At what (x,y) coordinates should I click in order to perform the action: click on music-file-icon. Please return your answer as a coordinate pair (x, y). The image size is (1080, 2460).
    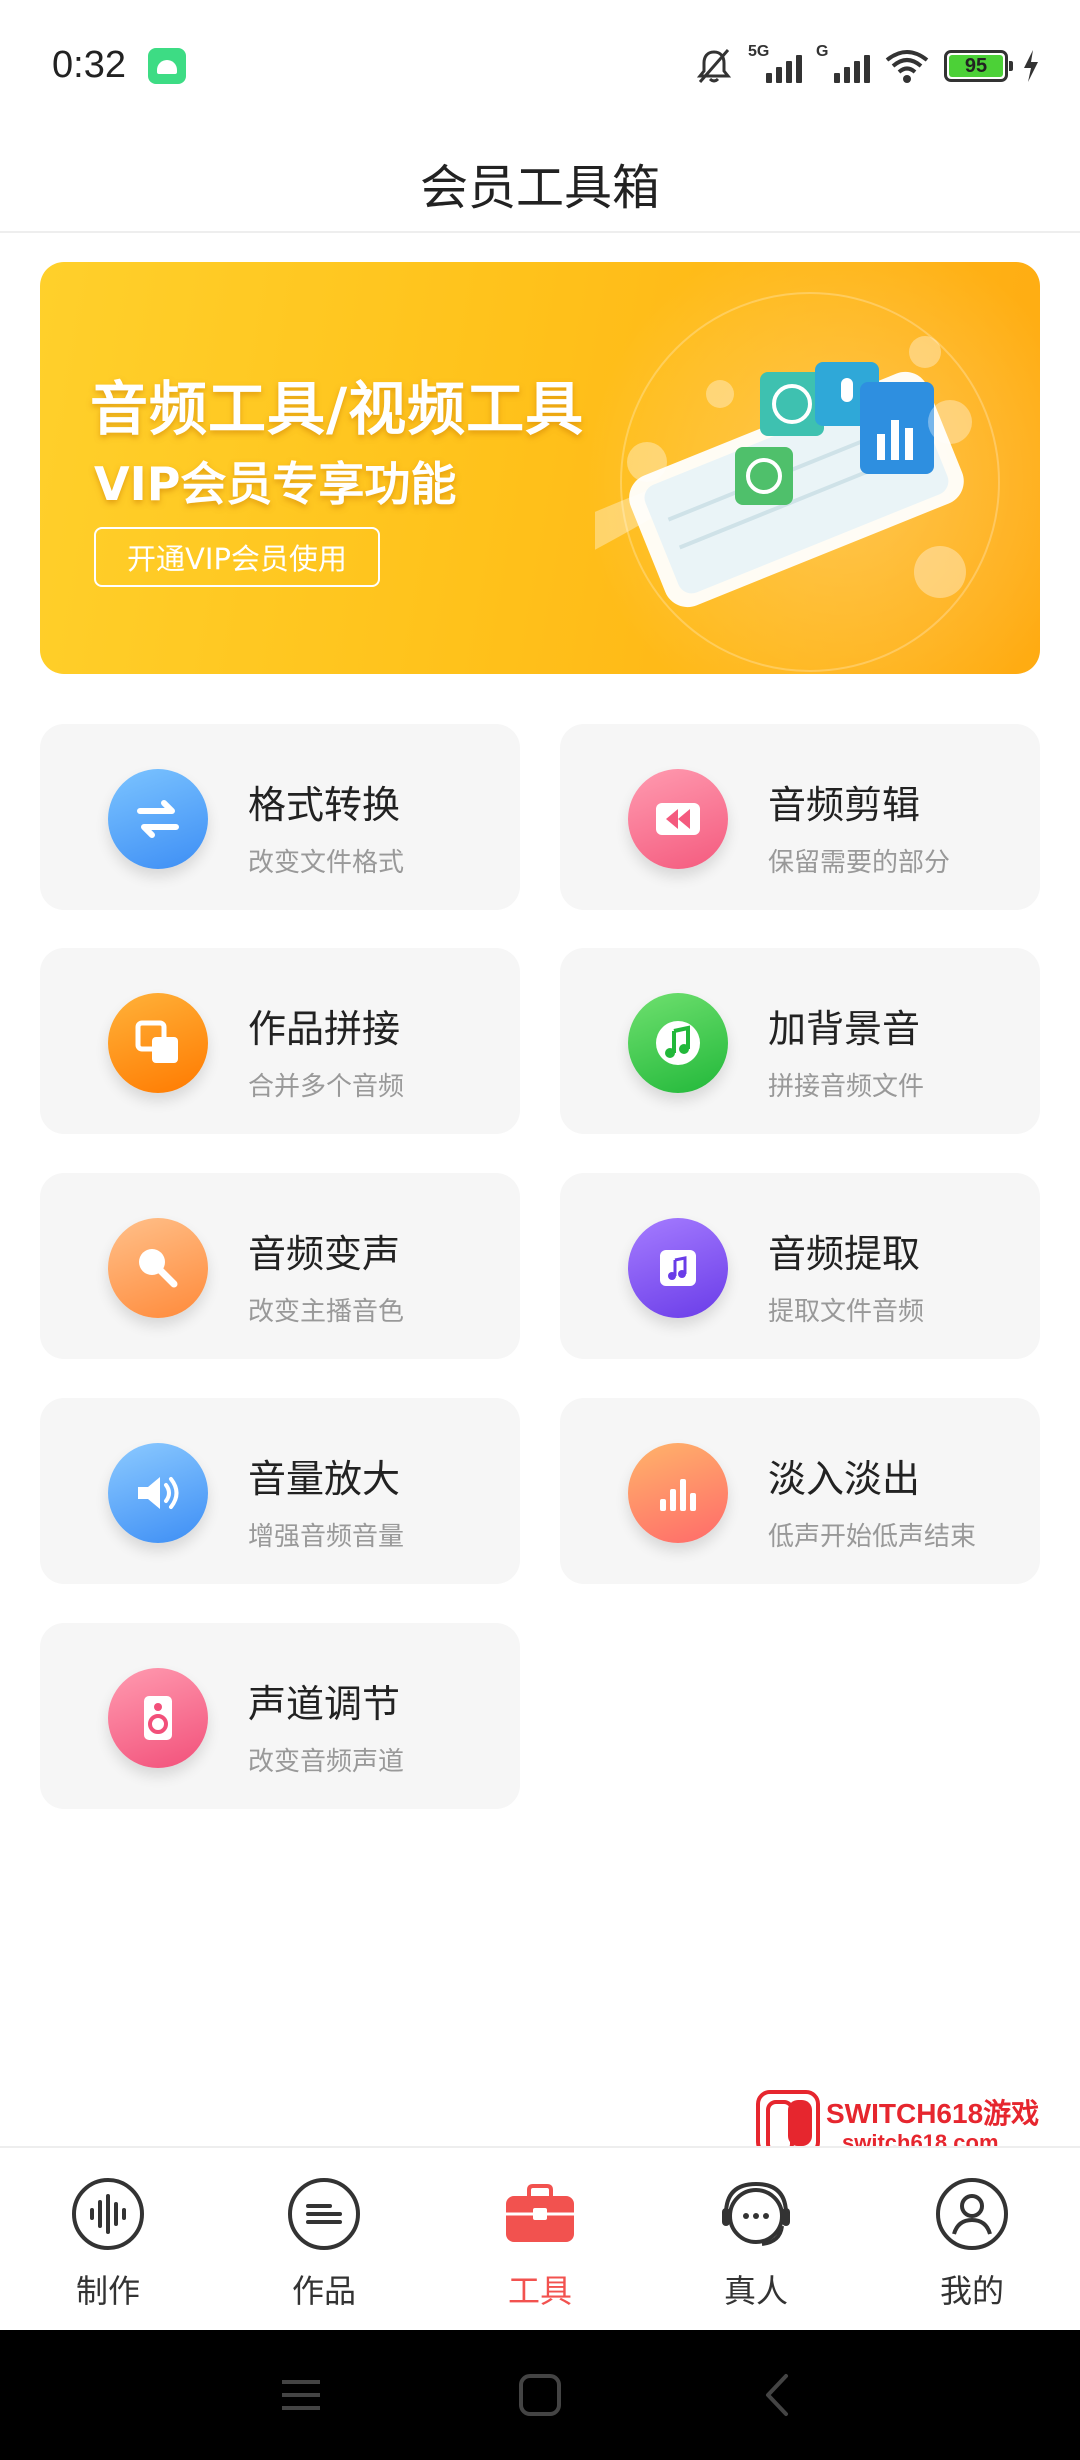
    Looking at the image, I should click on (678, 1268).